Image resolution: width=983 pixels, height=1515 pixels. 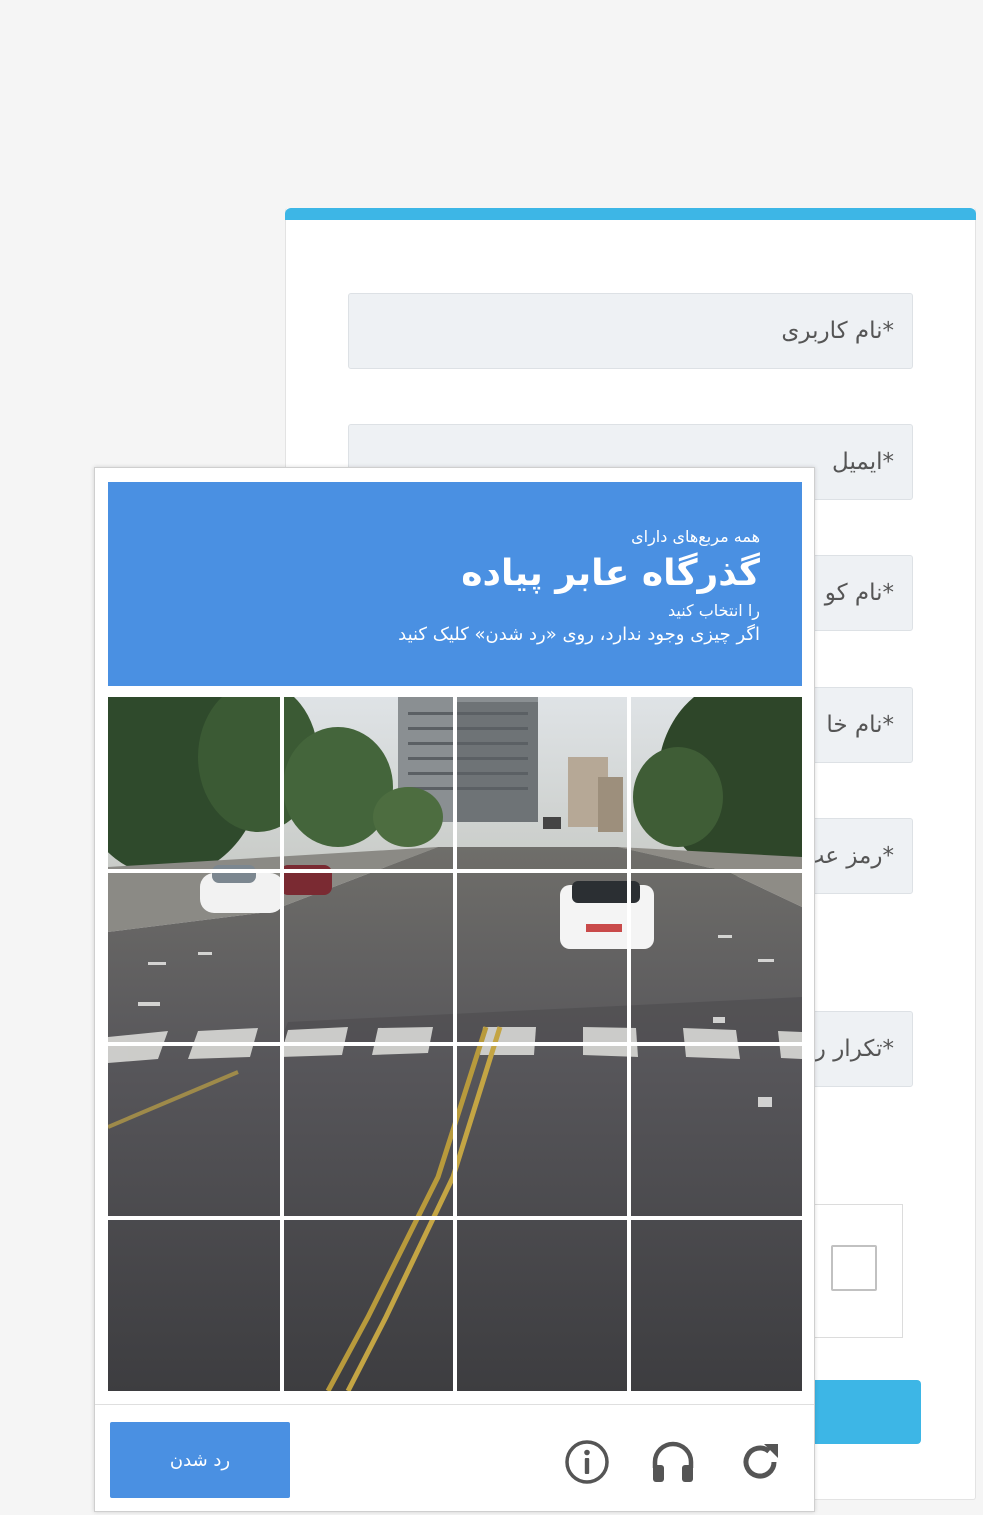 I want to click on card-accent-bar, so click(x=630, y=214).